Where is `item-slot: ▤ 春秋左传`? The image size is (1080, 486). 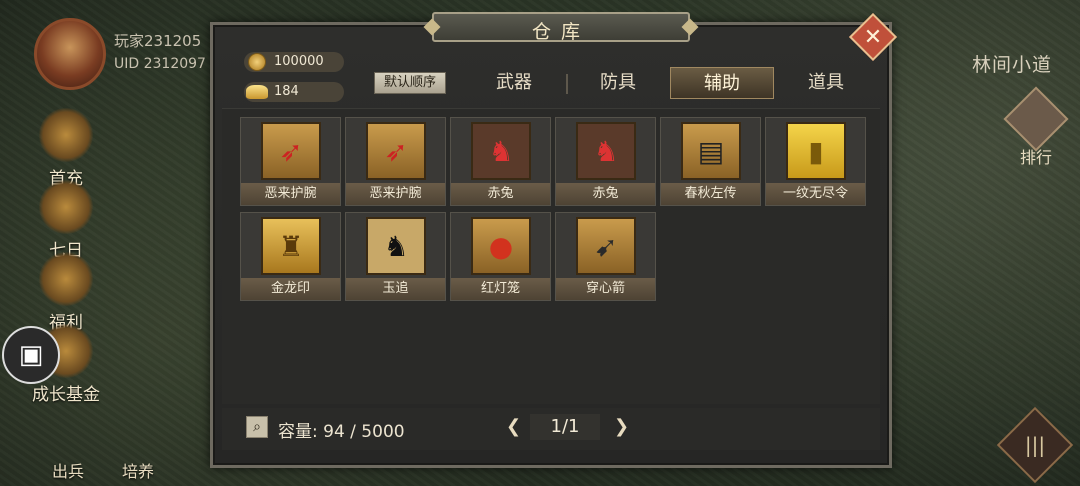
item-slot: ▤ 春秋左传 is located at coordinates (710, 161).